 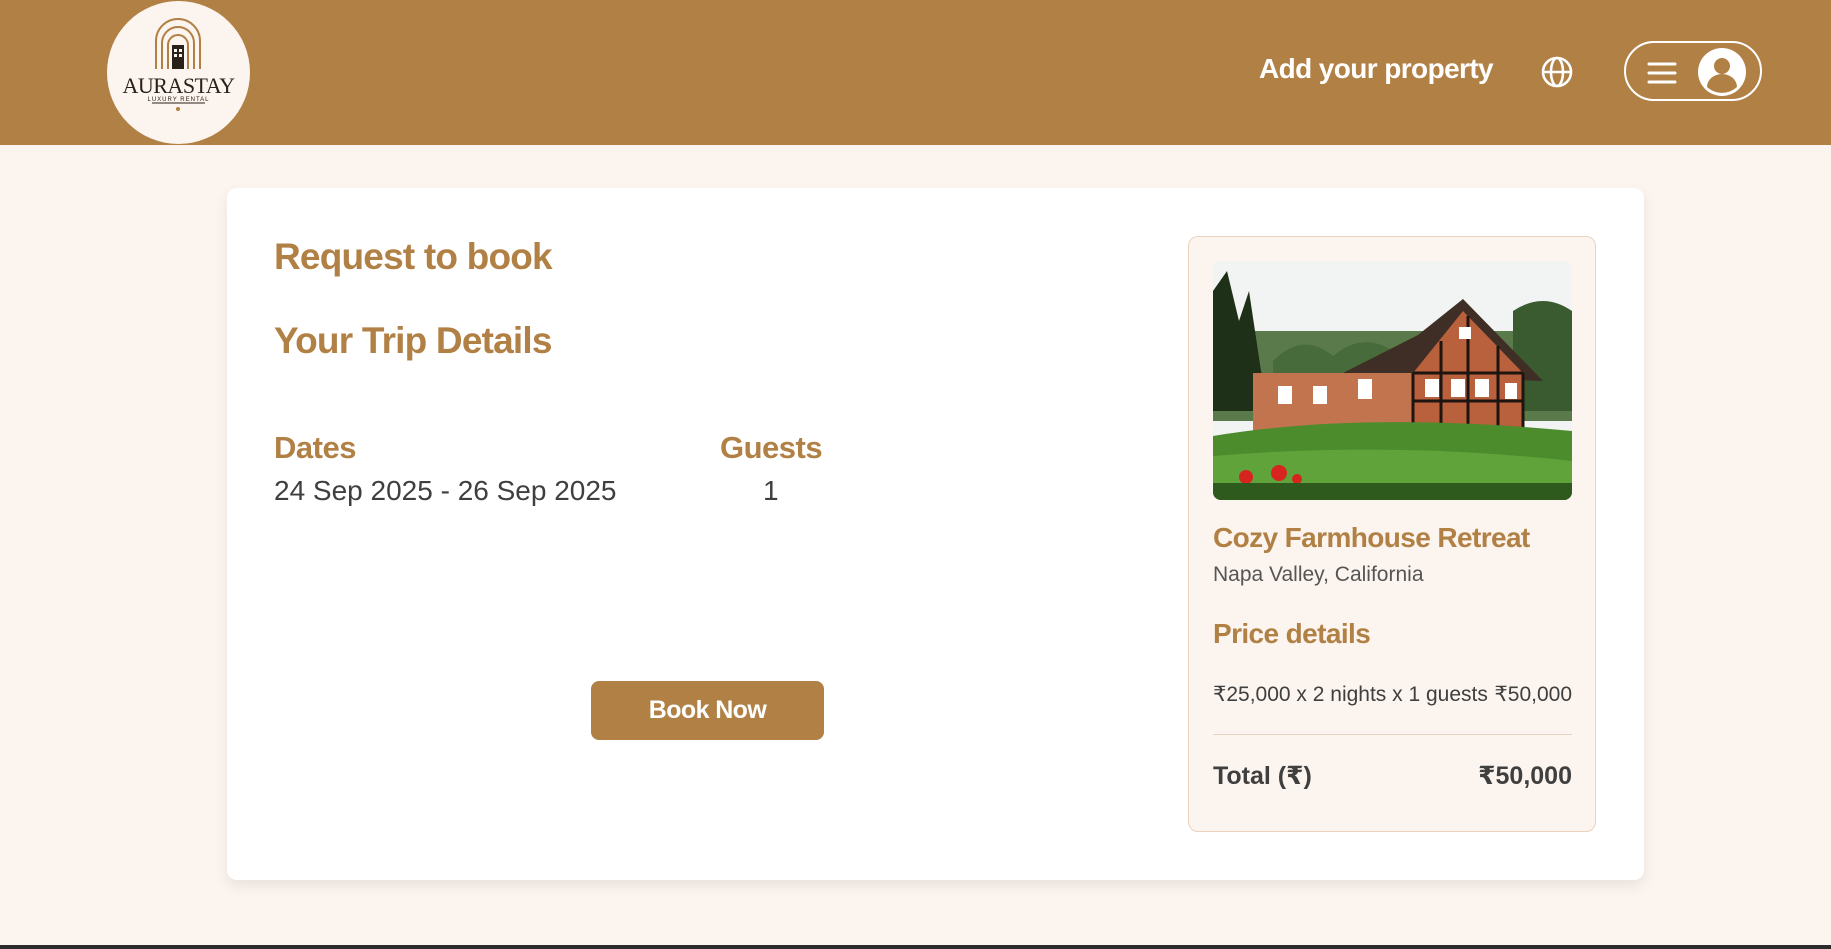 I want to click on page-title: Request to book, so click(x=413, y=256).